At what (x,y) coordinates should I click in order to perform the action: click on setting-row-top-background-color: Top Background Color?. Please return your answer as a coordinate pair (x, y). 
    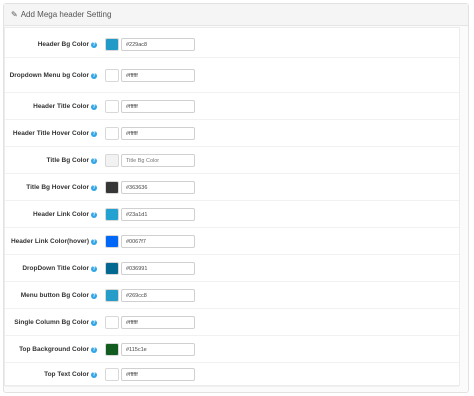
    Looking at the image, I should click on (232, 349).